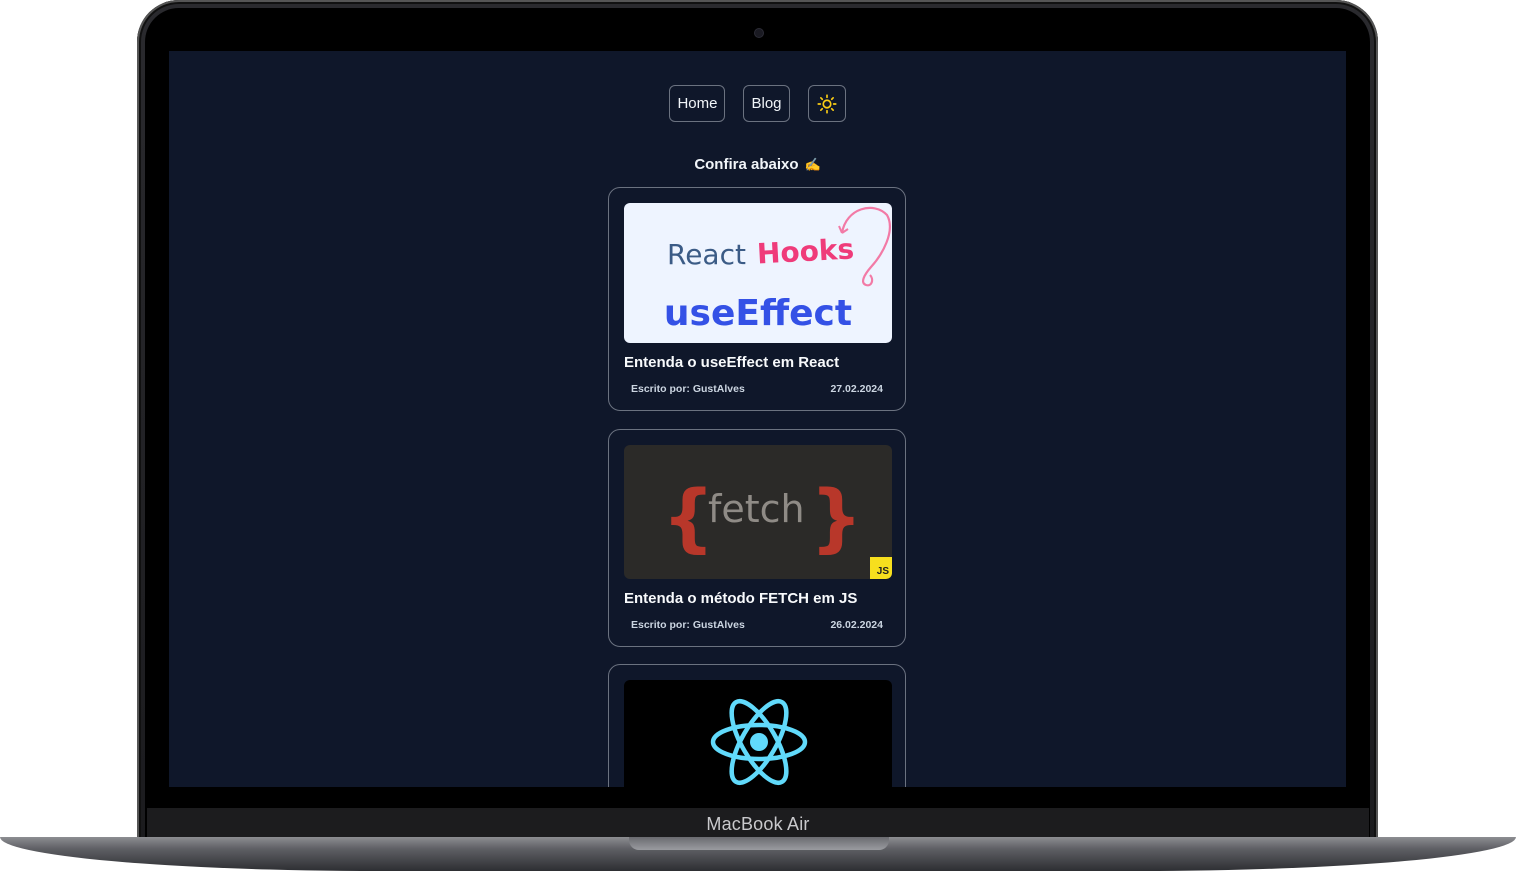 The width and height of the screenshot is (1516, 871). What do you see at coordinates (812, 164) in the screenshot?
I see `writing-hand-icon: ✍️` at bounding box center [812, 164].